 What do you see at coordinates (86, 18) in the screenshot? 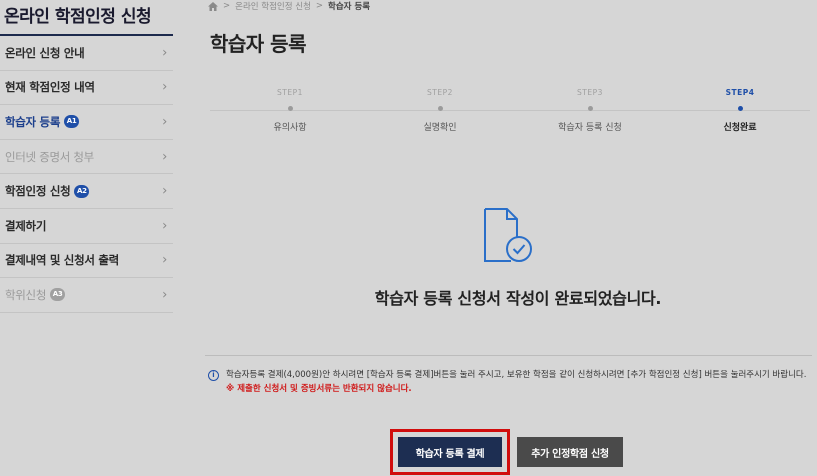
I see `sidebar-title: 온라인 학점인정 신청` at bounding box center [86, 18].